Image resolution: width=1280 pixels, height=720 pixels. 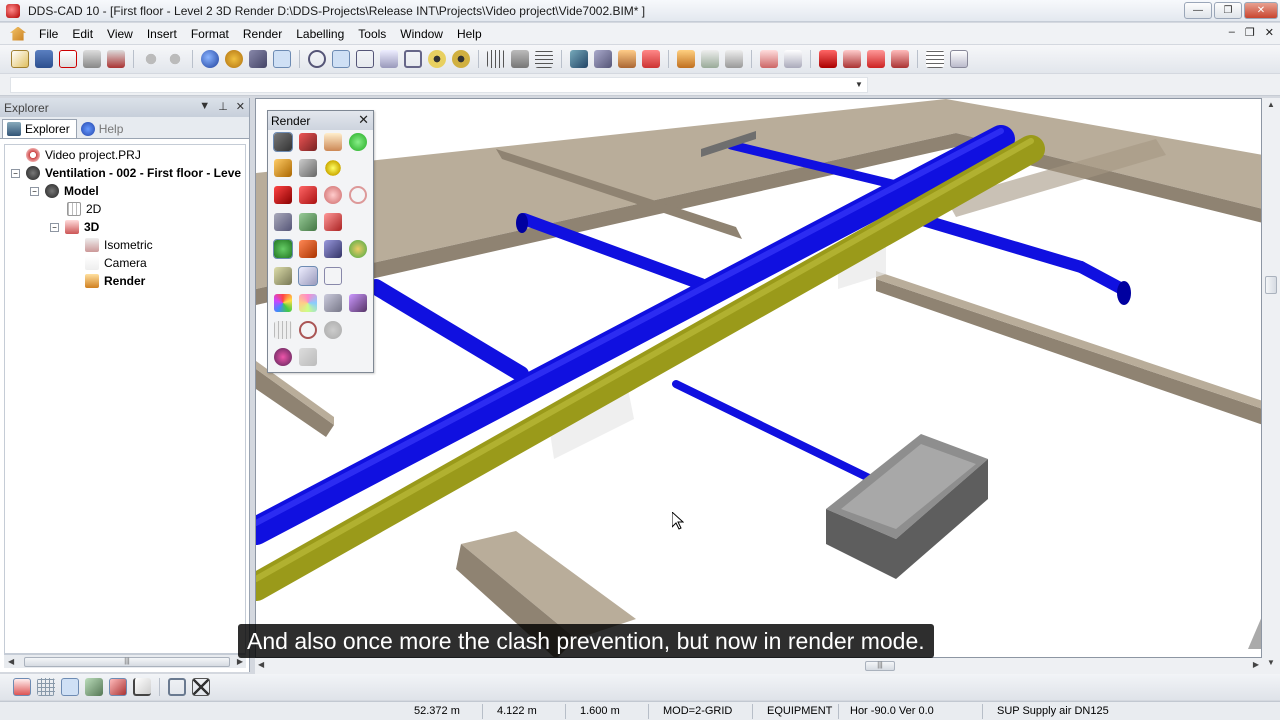 What do you see at coordinates (283, 357) in the screenshot?
I see `record-icon` at bounding box center [283, 357].